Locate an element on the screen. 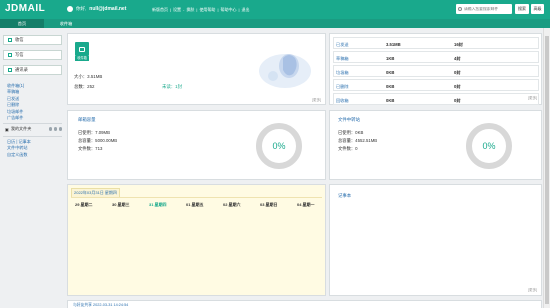 The image size is (550, 308). greeting: 你好, is located at coordinates (81, 8).